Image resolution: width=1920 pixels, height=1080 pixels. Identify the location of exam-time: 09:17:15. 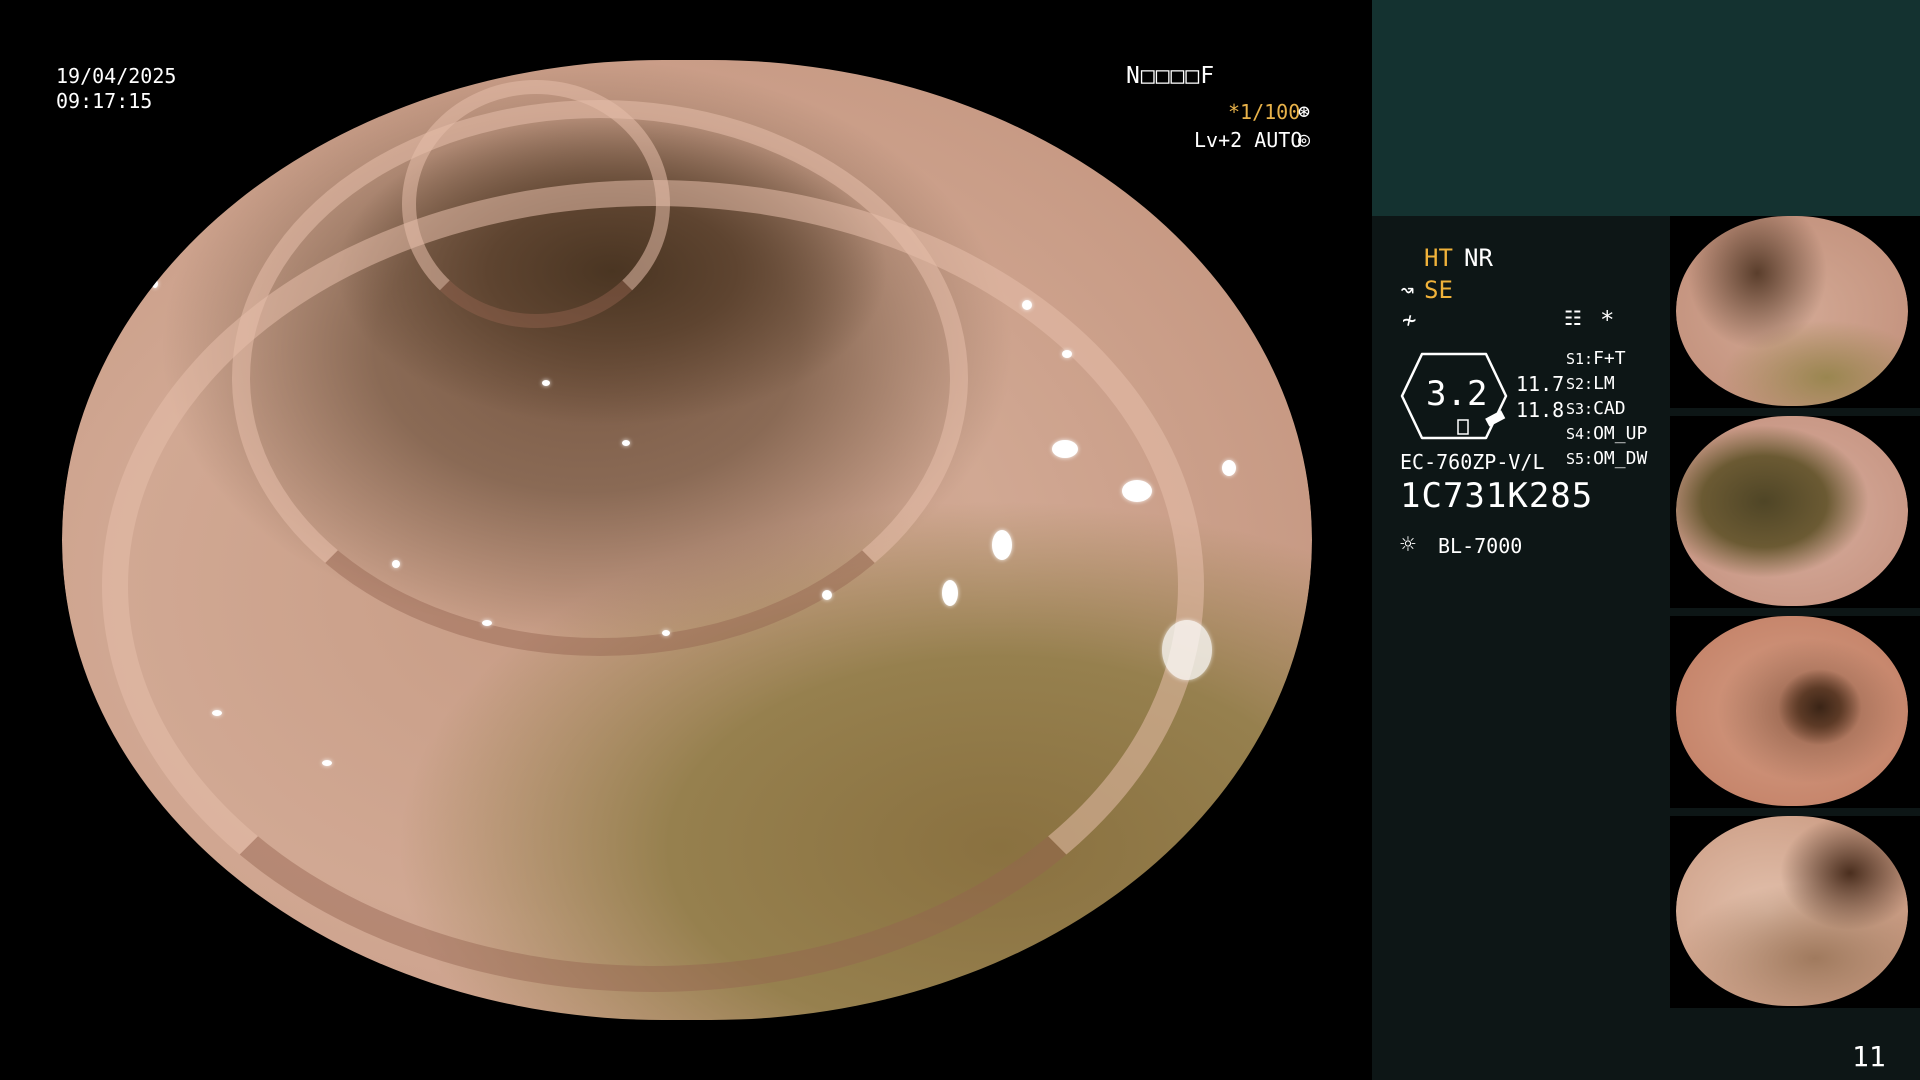
(104, 101).